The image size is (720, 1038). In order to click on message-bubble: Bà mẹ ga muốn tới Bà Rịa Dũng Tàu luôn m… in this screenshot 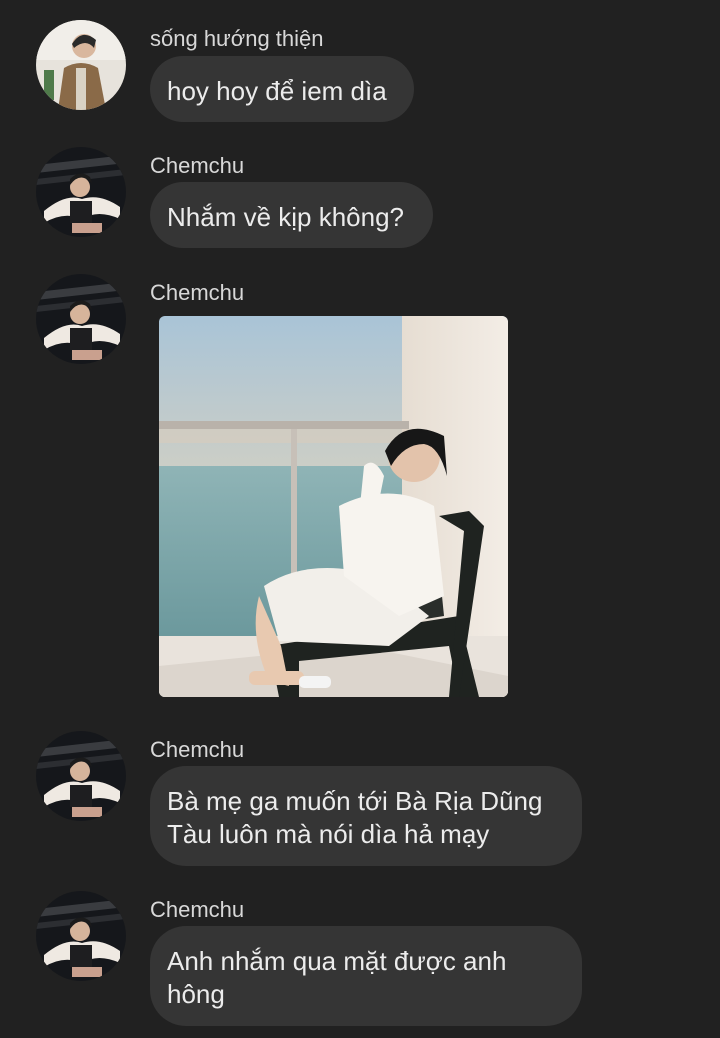, I will do `click(366, 816)`.